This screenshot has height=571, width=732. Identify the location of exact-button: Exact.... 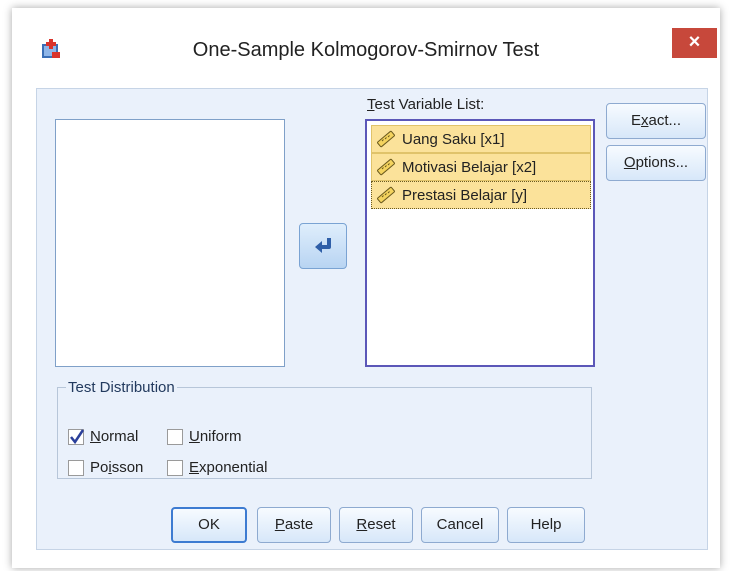
(656, 121).